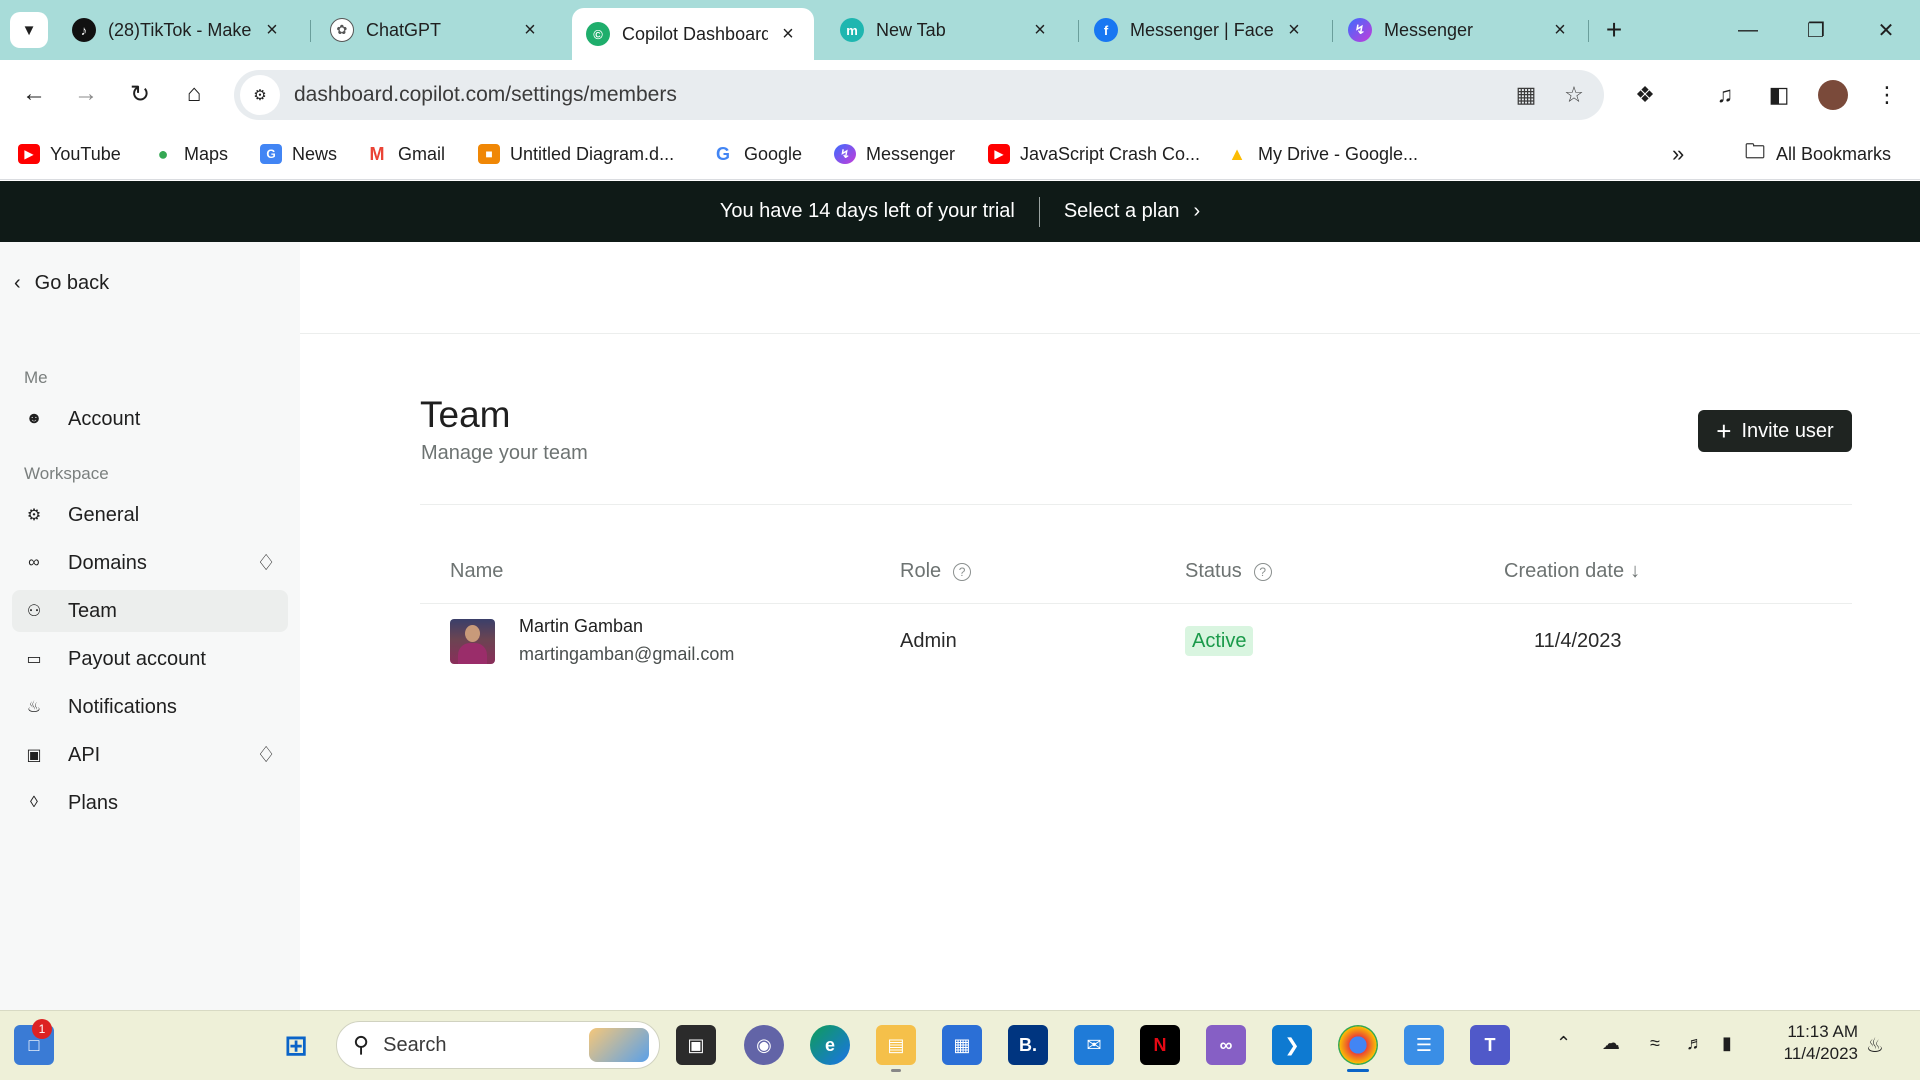 This screenshot has width=1920, height=1080. Describe the element at coordinates (489, 154) in the screenshot. I see `diagram-icon: ■` at that location.